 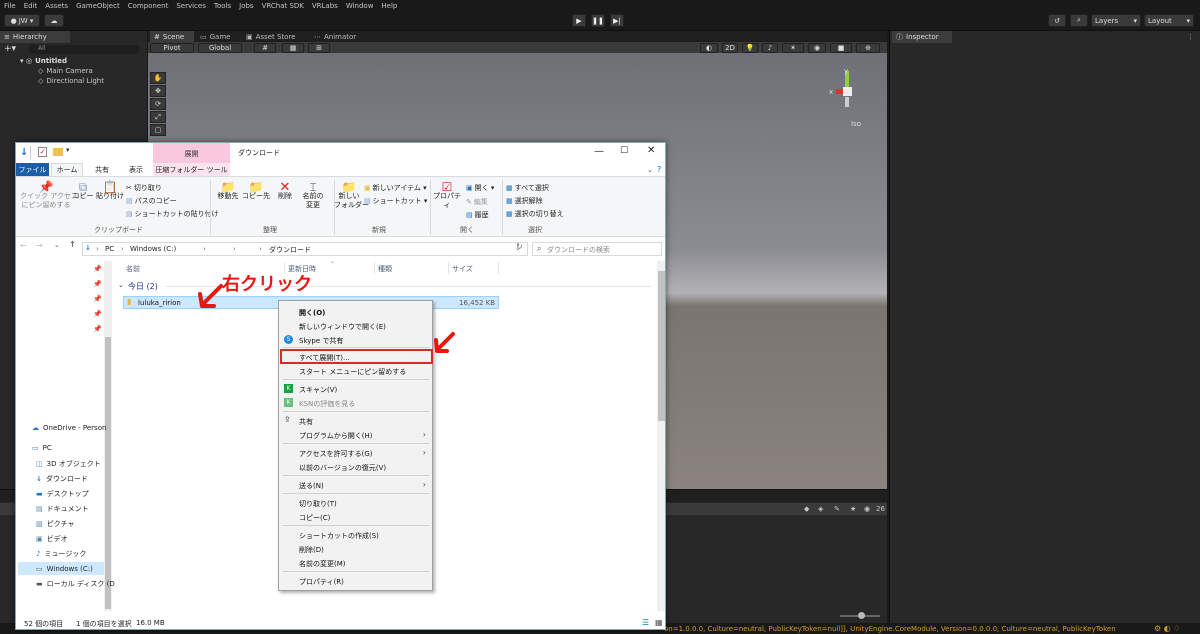 What do you see at coordinates (83, 191) in the screenshot?
I see `copy-button: ⧉ コピー` at bounding box center [83, 191].